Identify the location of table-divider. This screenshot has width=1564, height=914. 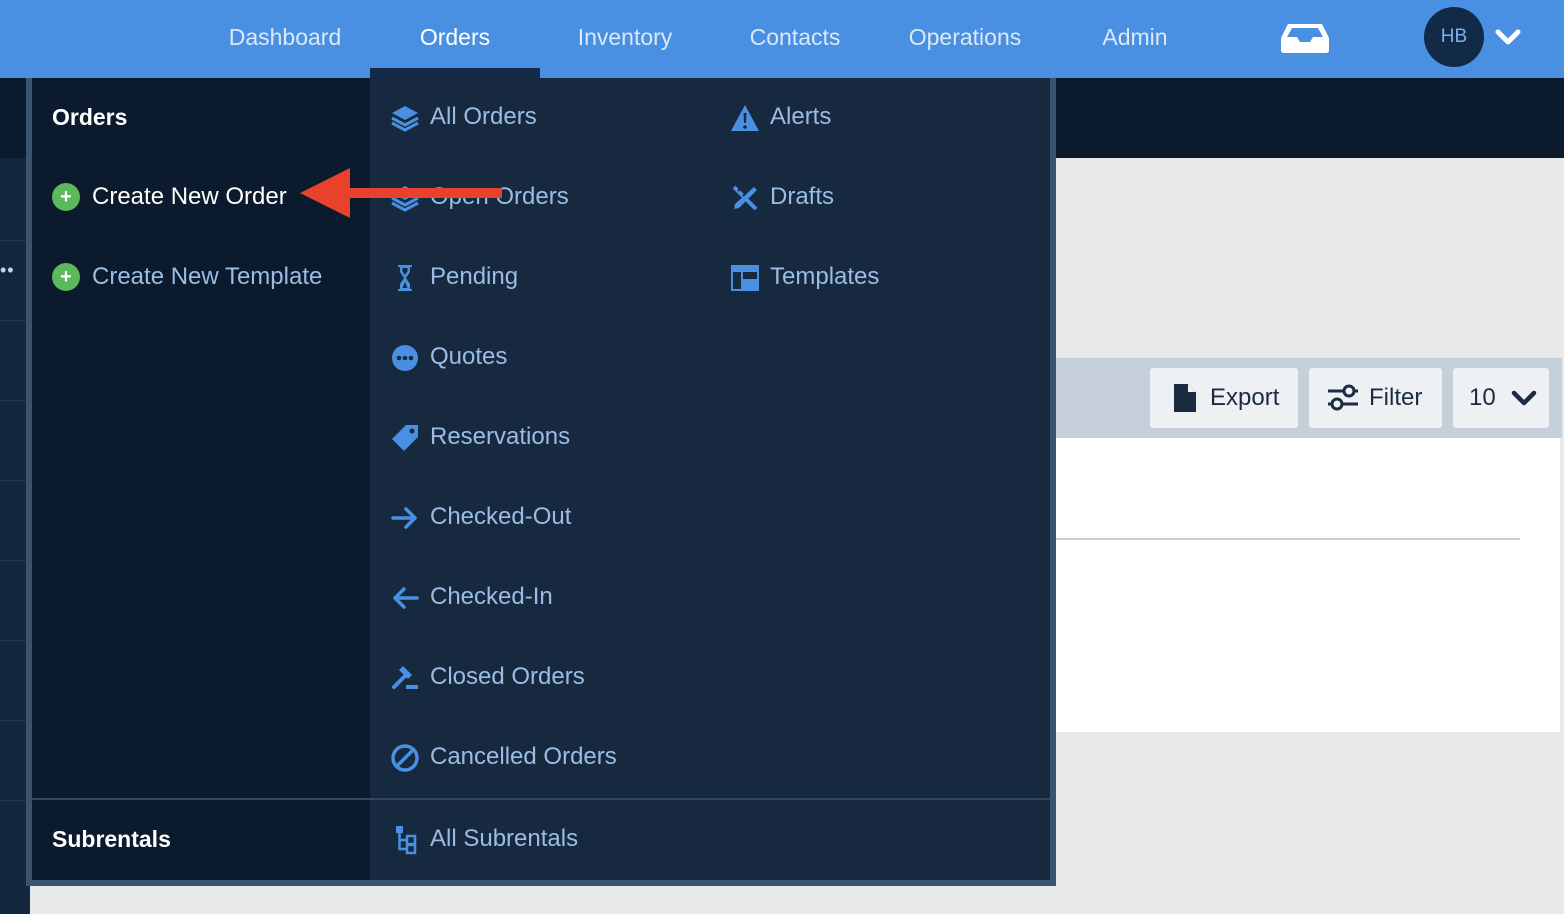
(1288, 539).